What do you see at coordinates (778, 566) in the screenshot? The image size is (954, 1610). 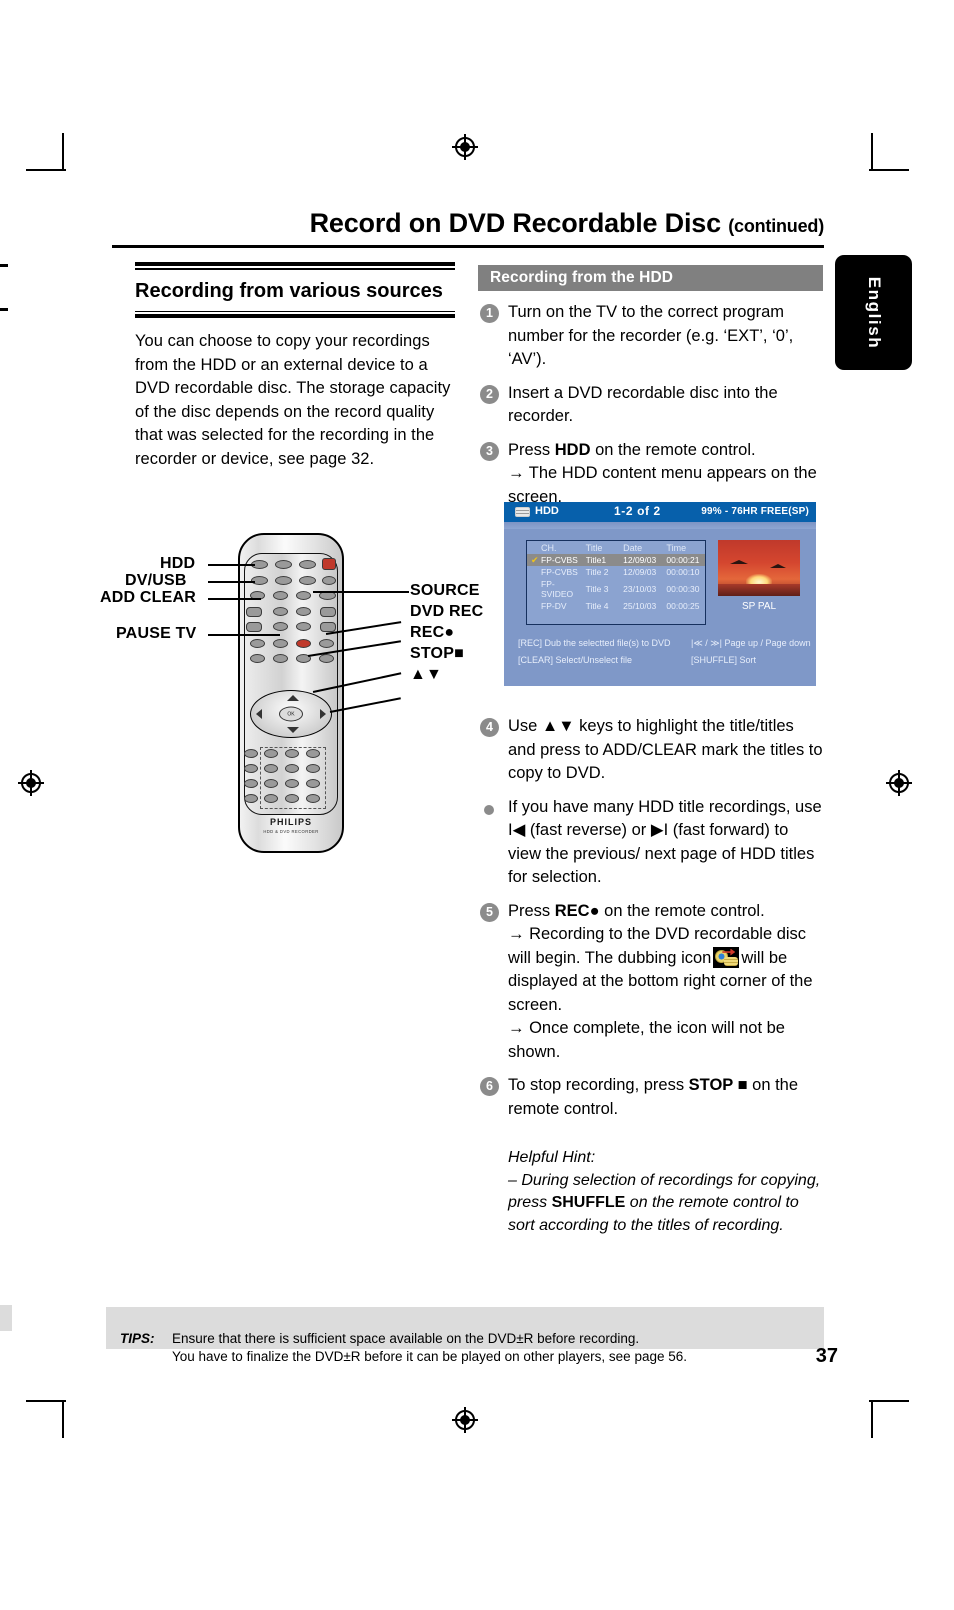 I see `bird-silhouette` at bounding box center [778, 566].